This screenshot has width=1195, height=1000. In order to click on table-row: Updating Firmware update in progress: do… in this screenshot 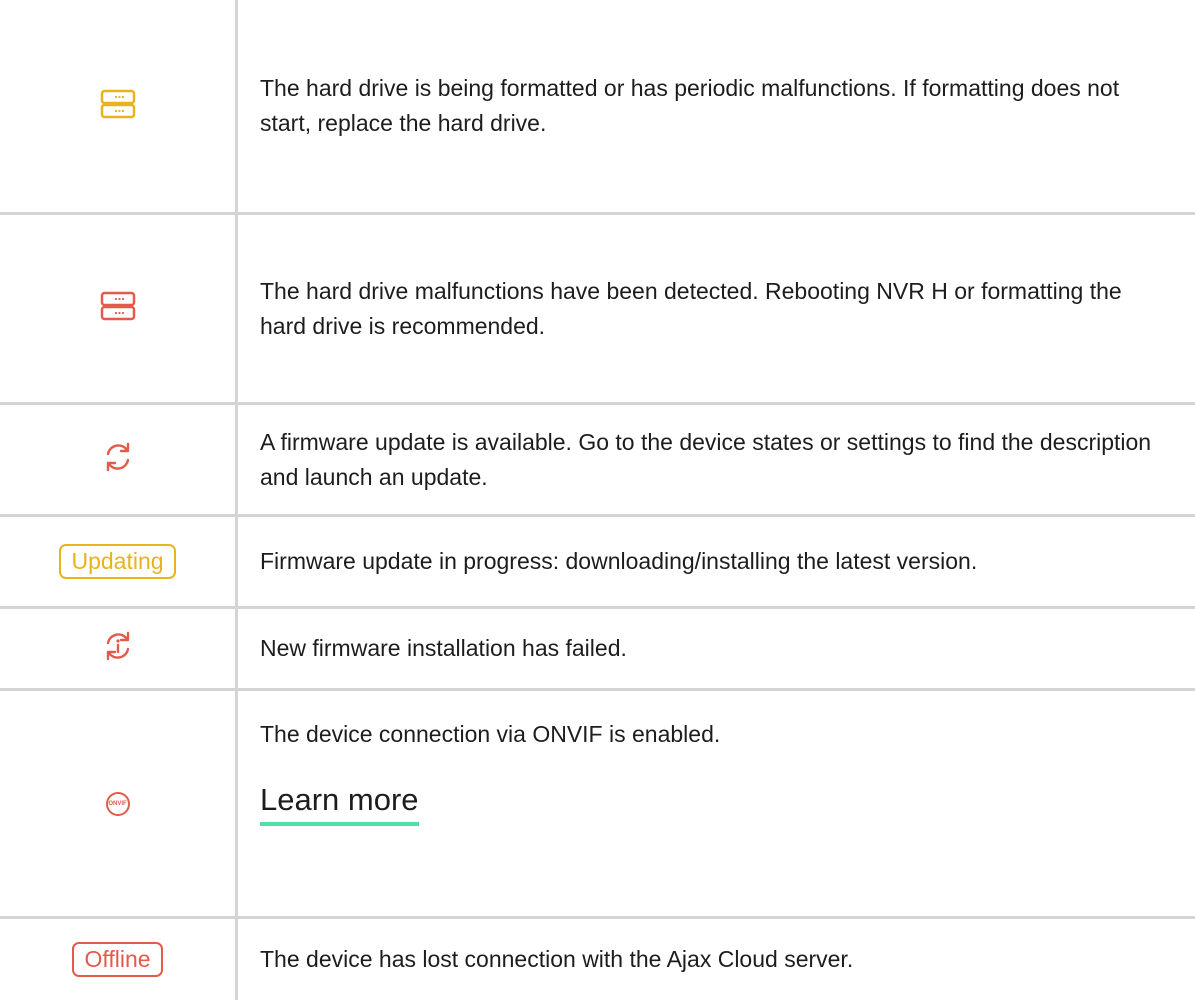, I will do `click(597, 563)`.